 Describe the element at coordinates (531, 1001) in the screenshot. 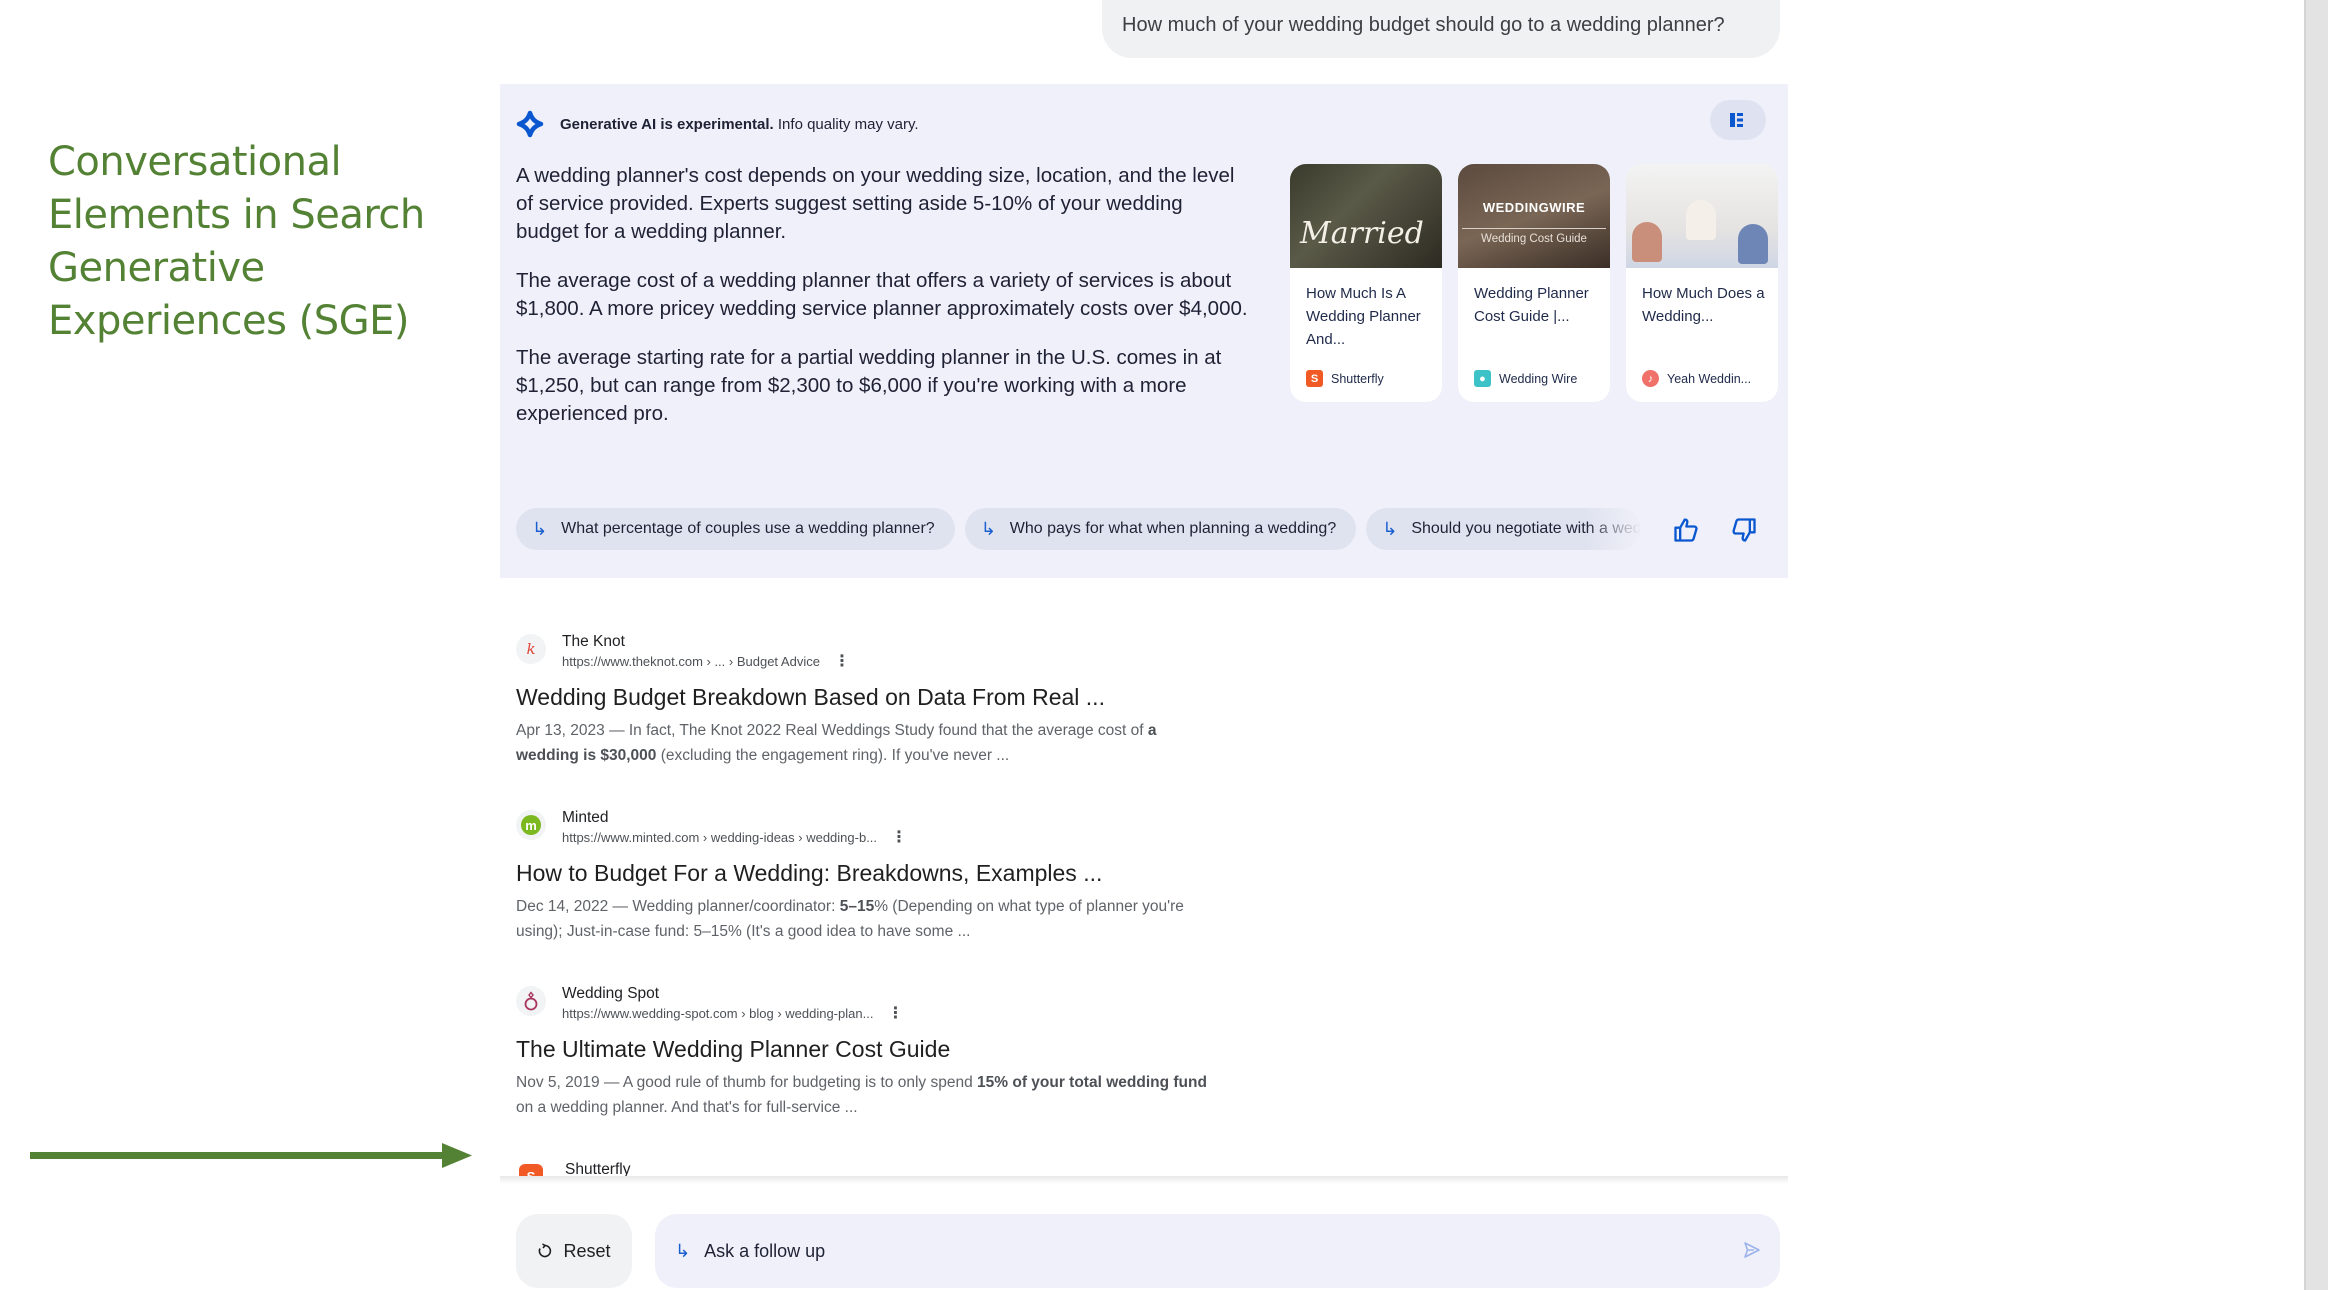

I see `ring-favicon-icon` at that location.